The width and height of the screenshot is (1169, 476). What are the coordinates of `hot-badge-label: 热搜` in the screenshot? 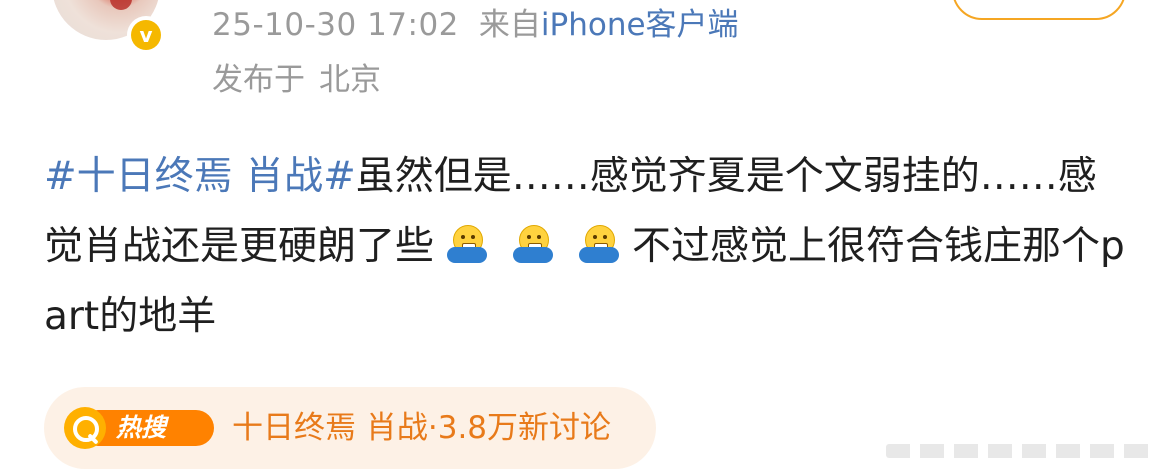 It's located at (141, 427).